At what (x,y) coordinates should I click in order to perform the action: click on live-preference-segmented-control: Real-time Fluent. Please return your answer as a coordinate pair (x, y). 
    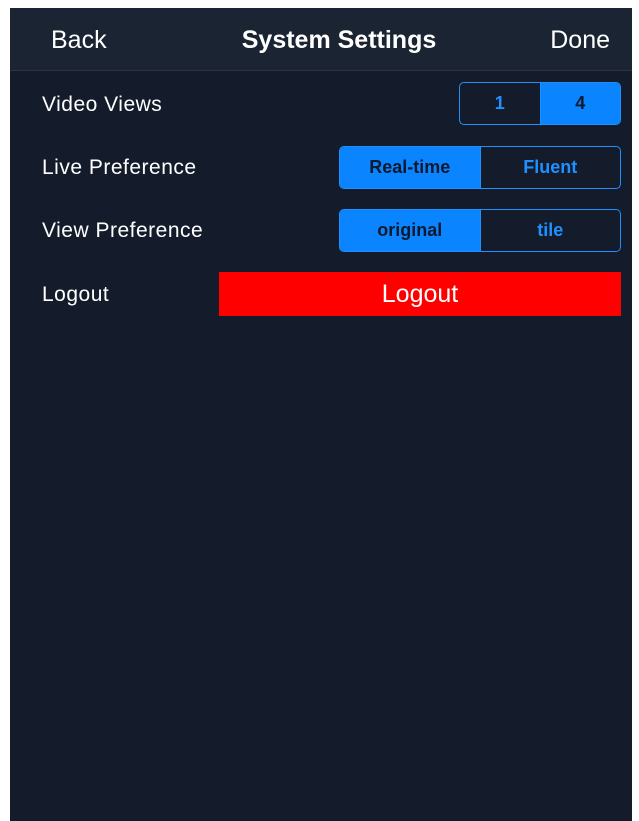
    Looking at the image, I should click on (480, 167).